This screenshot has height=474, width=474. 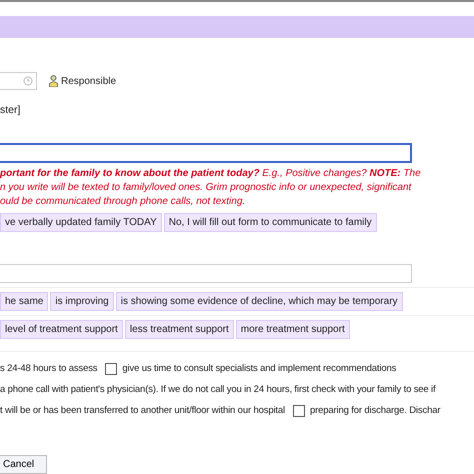 What do you see at coordinates (179, 329) in the screenshot?
I see `option-button: less treatment support` at bounding box center [179, 329].